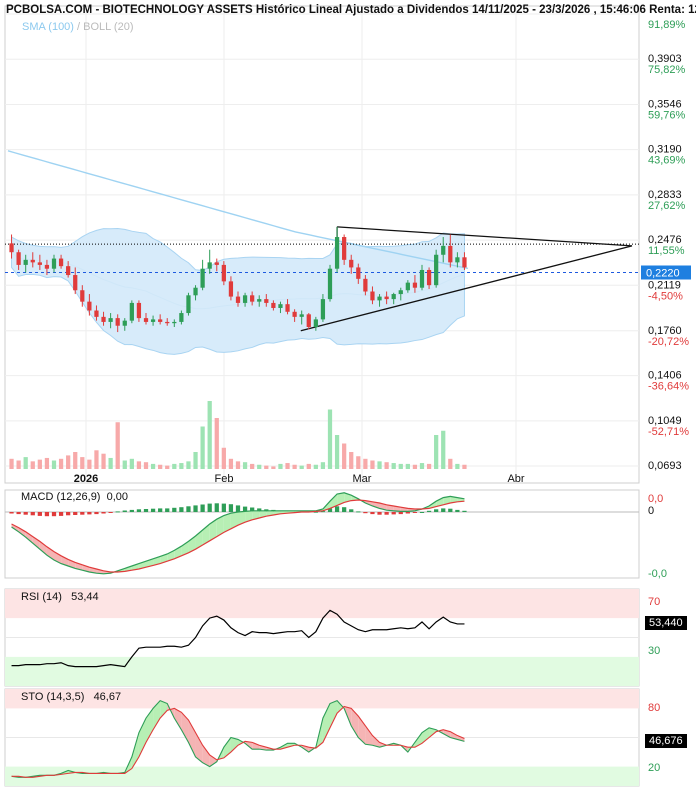  What do you see at coordinates (663, 274) in the screenshot?
I see `last-price-text: 0,2220` at bounding box center [663, 274].